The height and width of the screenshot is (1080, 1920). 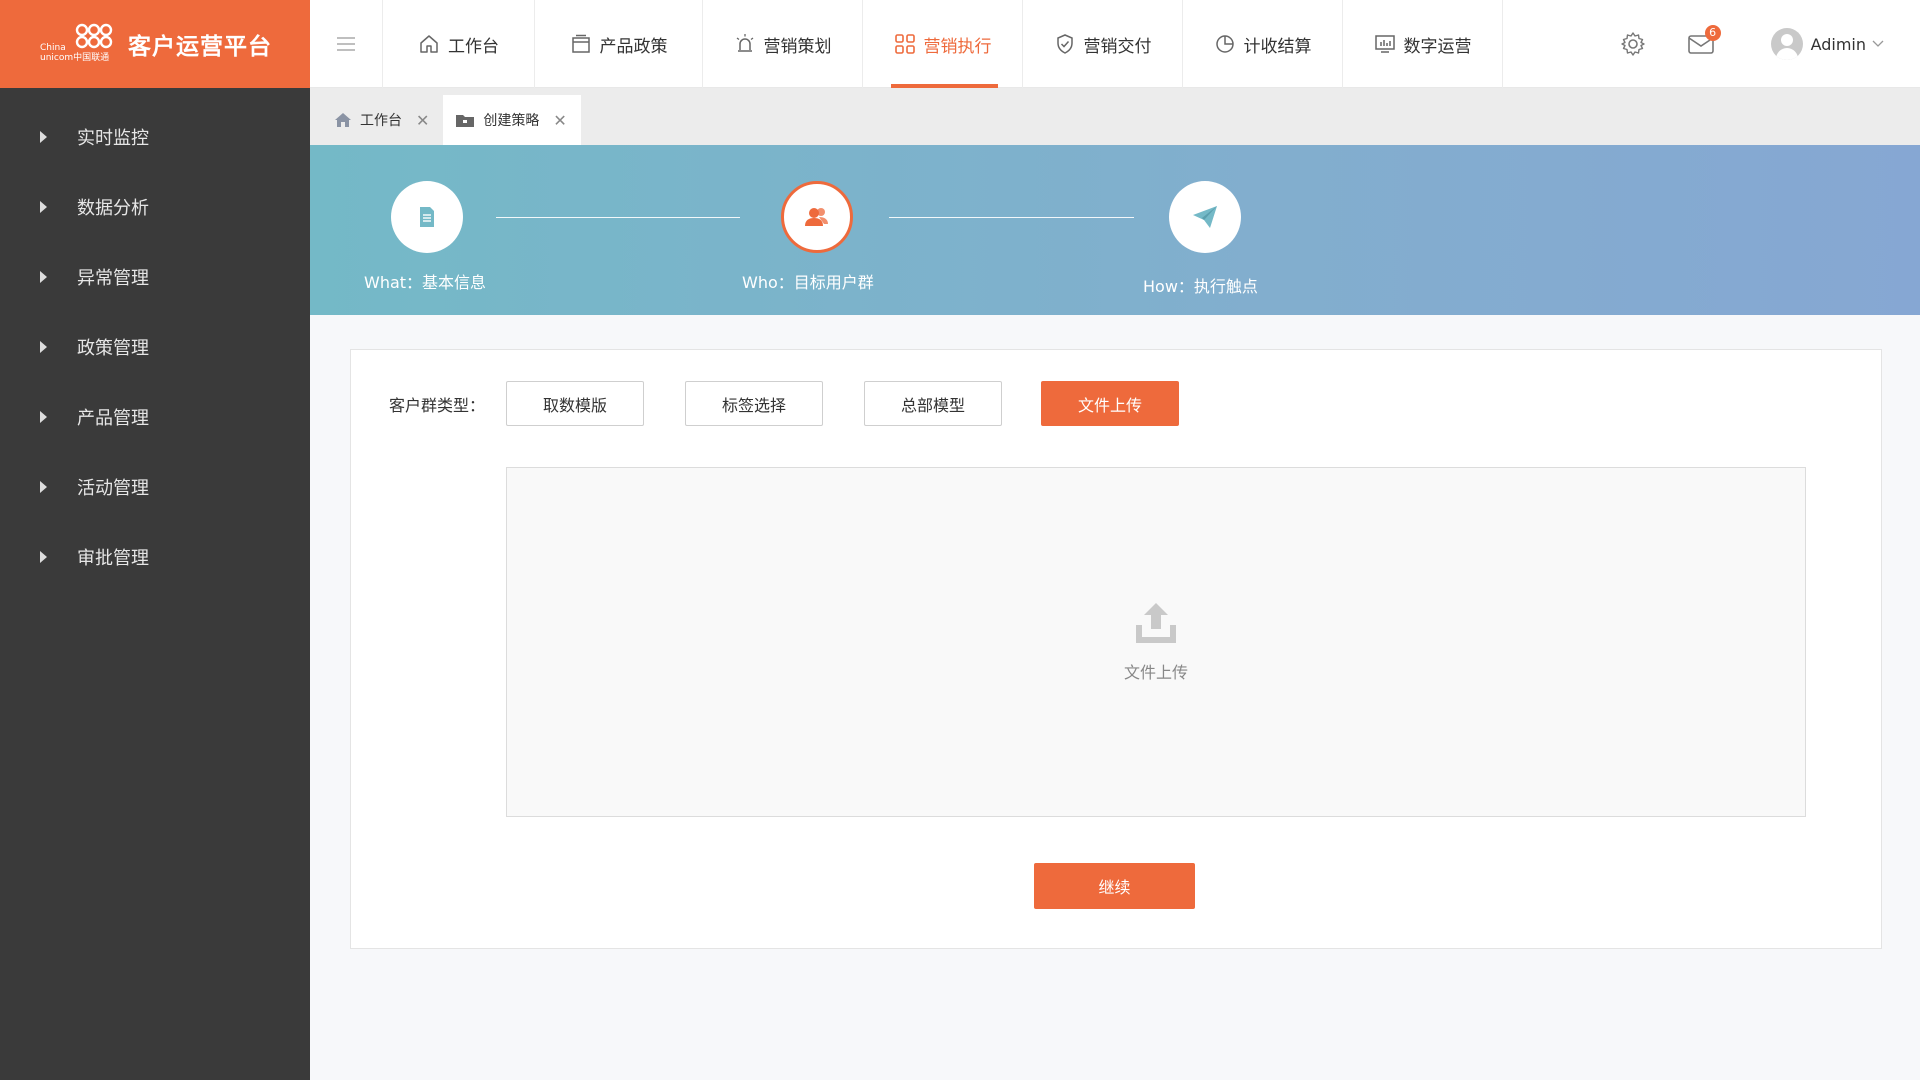 I want to click on sidebar-item-product-mgmt: 产品管理, so click(x=155, y=417).